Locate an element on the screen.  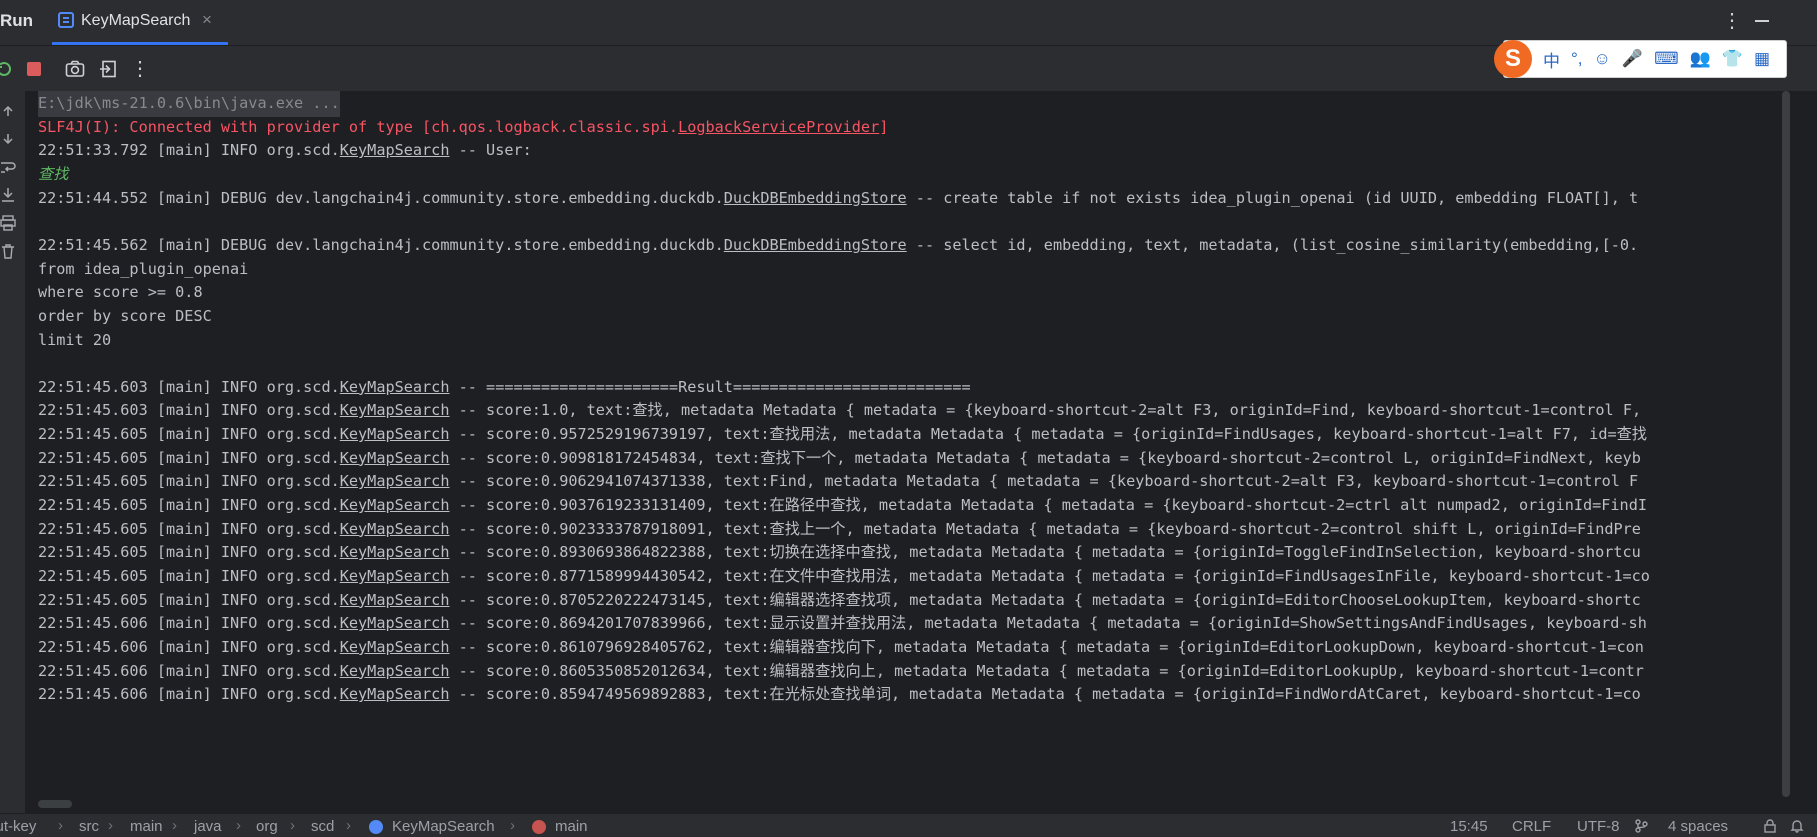
console-line: limit 20 is located at coordinates (74, 340).